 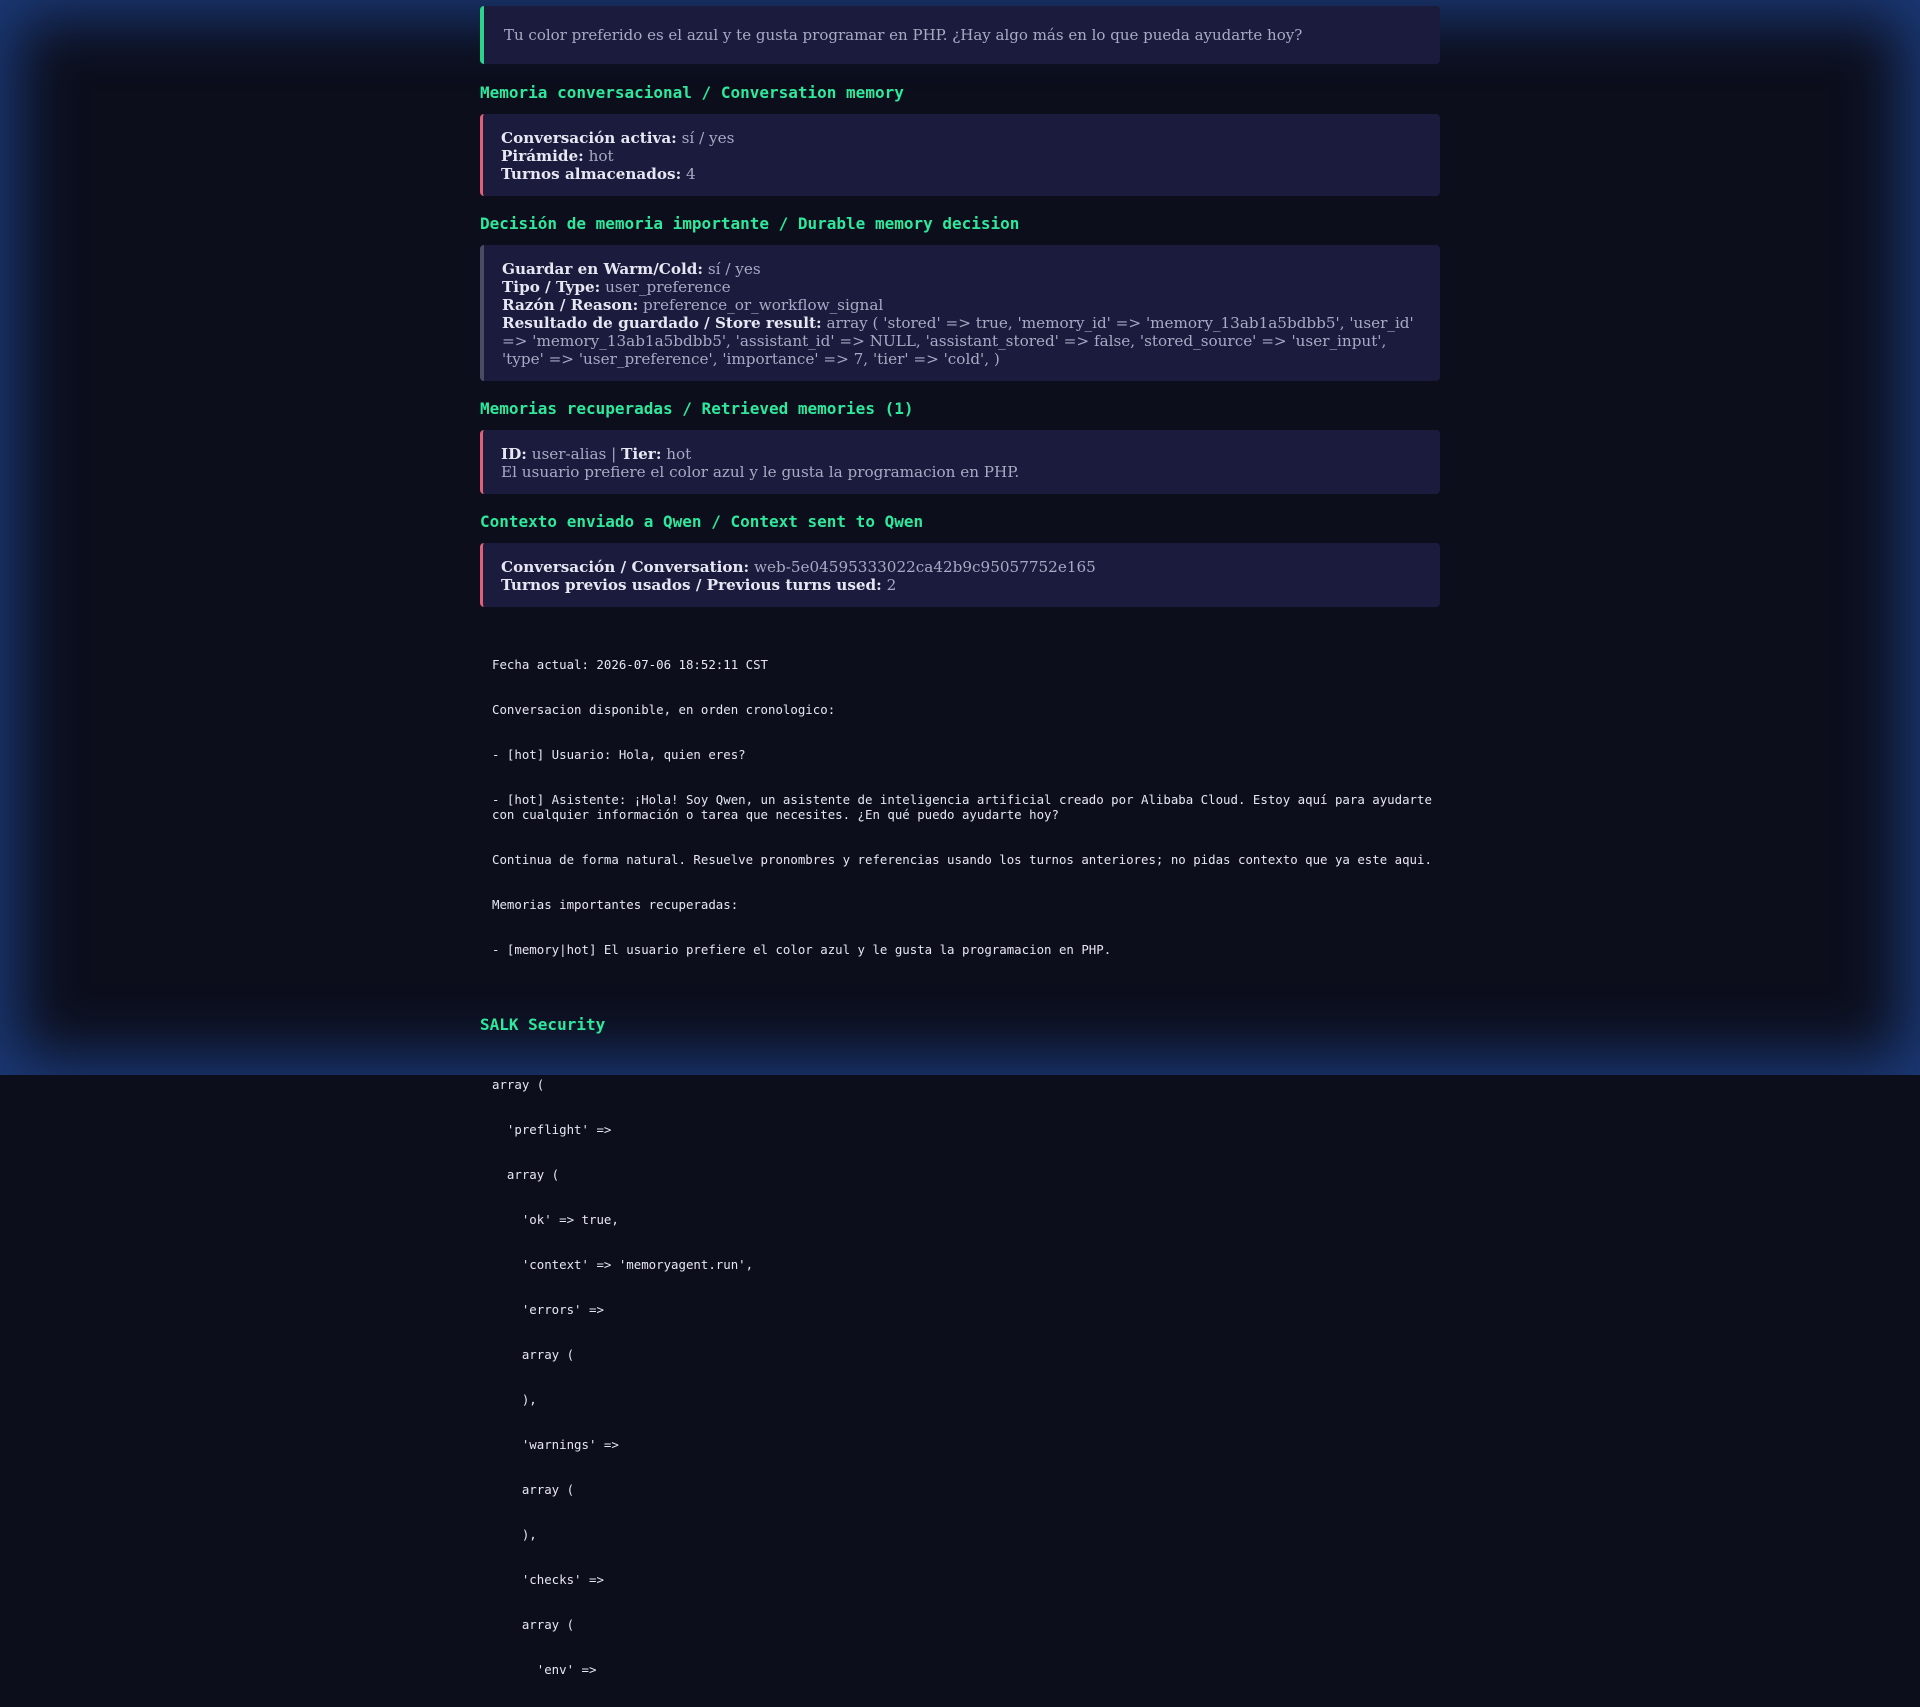 I want to click on pyramid-value: hot, so click(x=601, y=156).